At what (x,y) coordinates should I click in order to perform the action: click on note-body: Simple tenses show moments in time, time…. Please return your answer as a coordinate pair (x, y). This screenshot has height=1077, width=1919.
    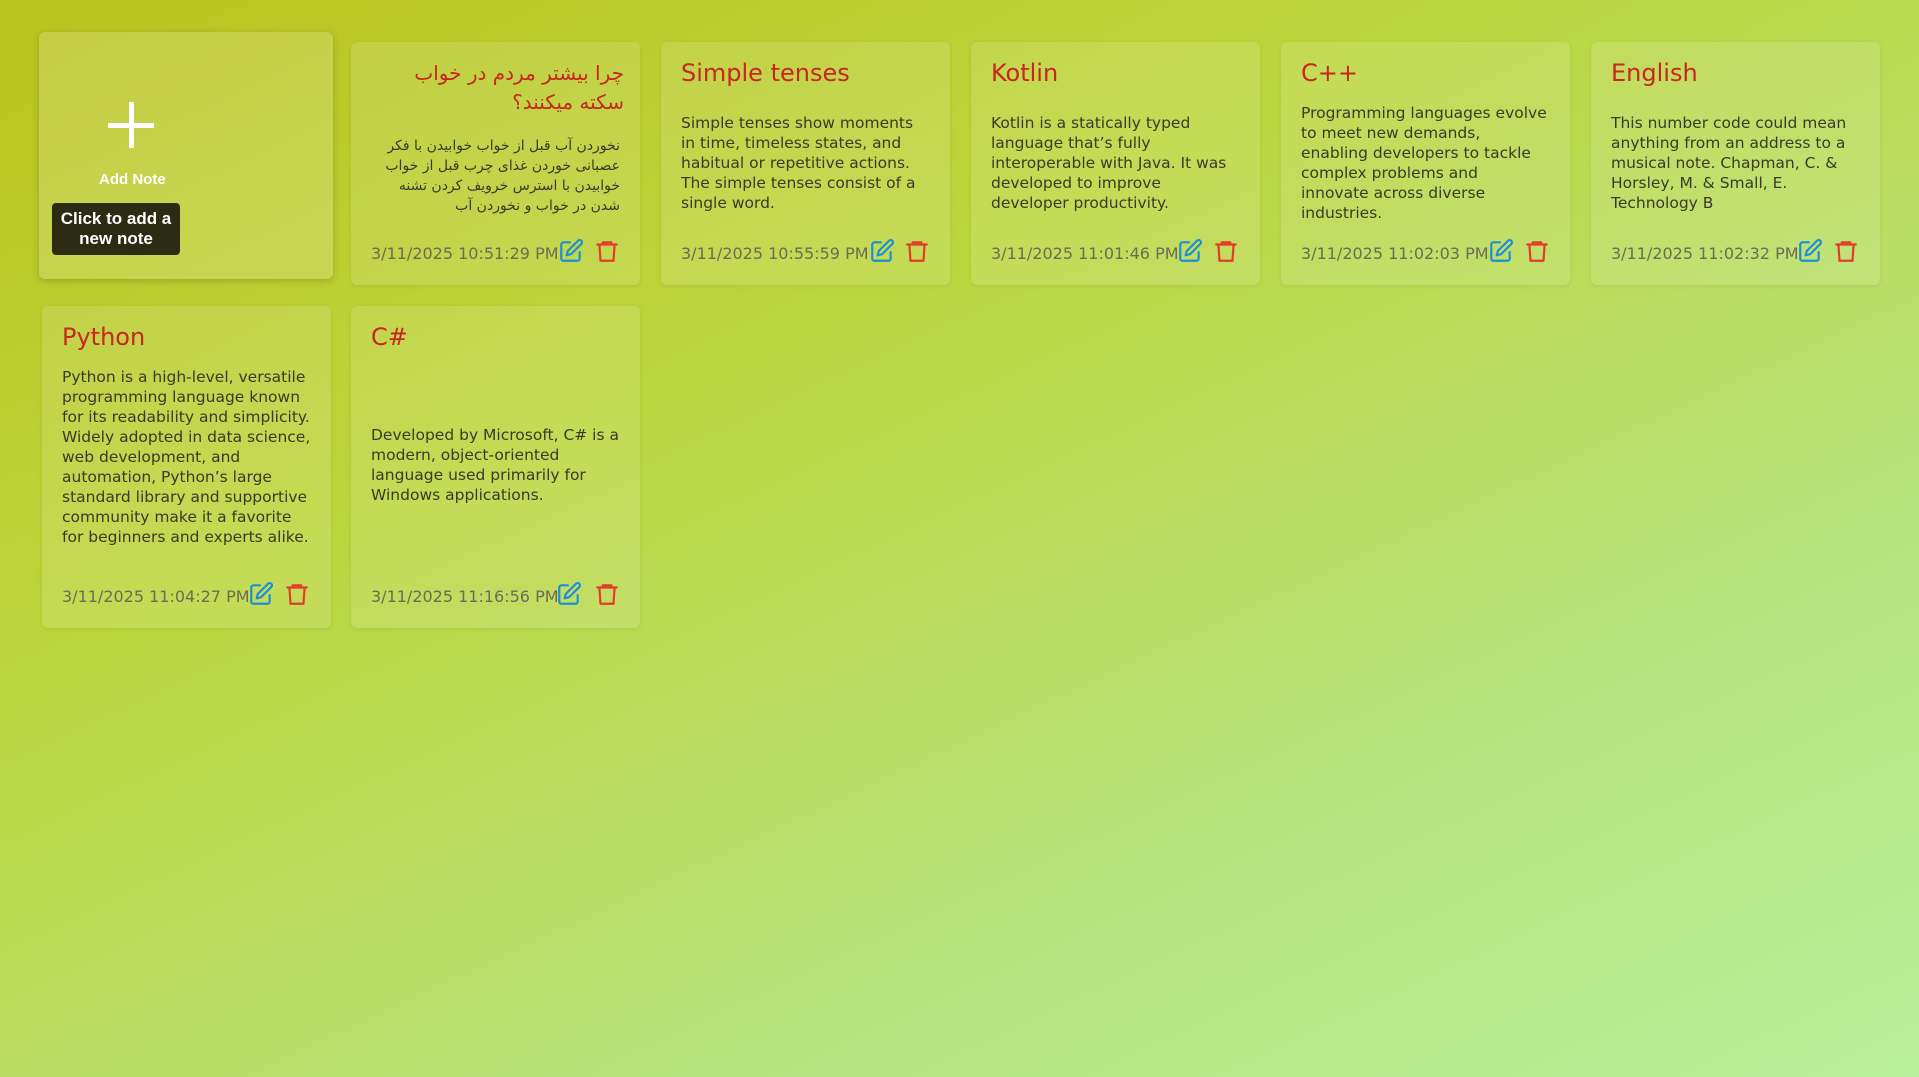
    Looking at the image, I should click on (798, 163).